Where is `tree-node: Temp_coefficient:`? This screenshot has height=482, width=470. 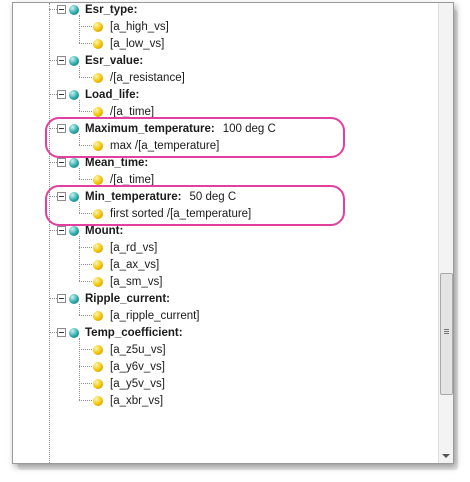
tree-node: Temp_coefficient: is located at coordinates (120, 332).